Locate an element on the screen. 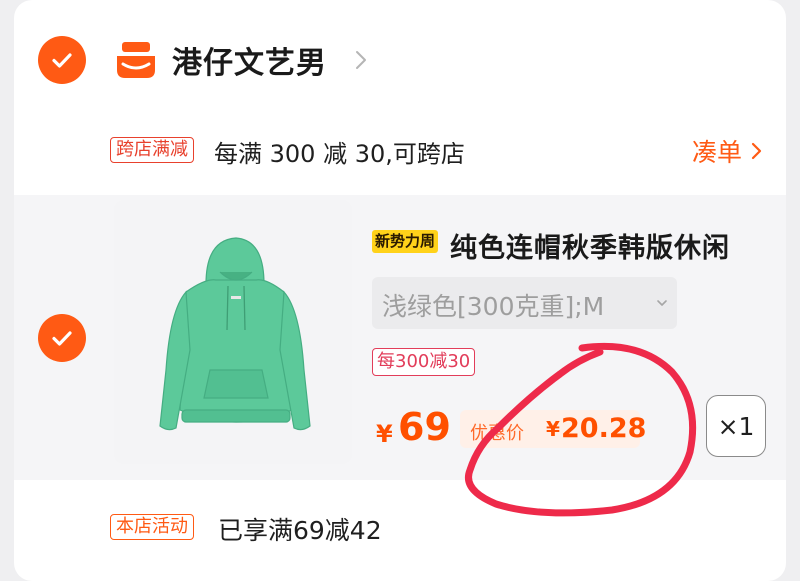 This screenshot has height=581, width=800. store-activity-row: 本店活动 已享满69减42 is located at coordinates (400, 530).